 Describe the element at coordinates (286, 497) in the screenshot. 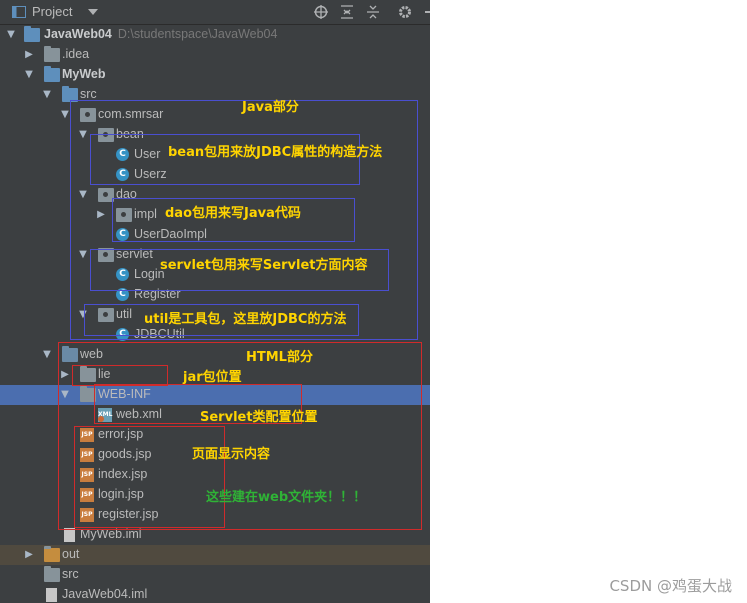

I see `web-folder-note: 这些建在web文件夹！！！` at that location.